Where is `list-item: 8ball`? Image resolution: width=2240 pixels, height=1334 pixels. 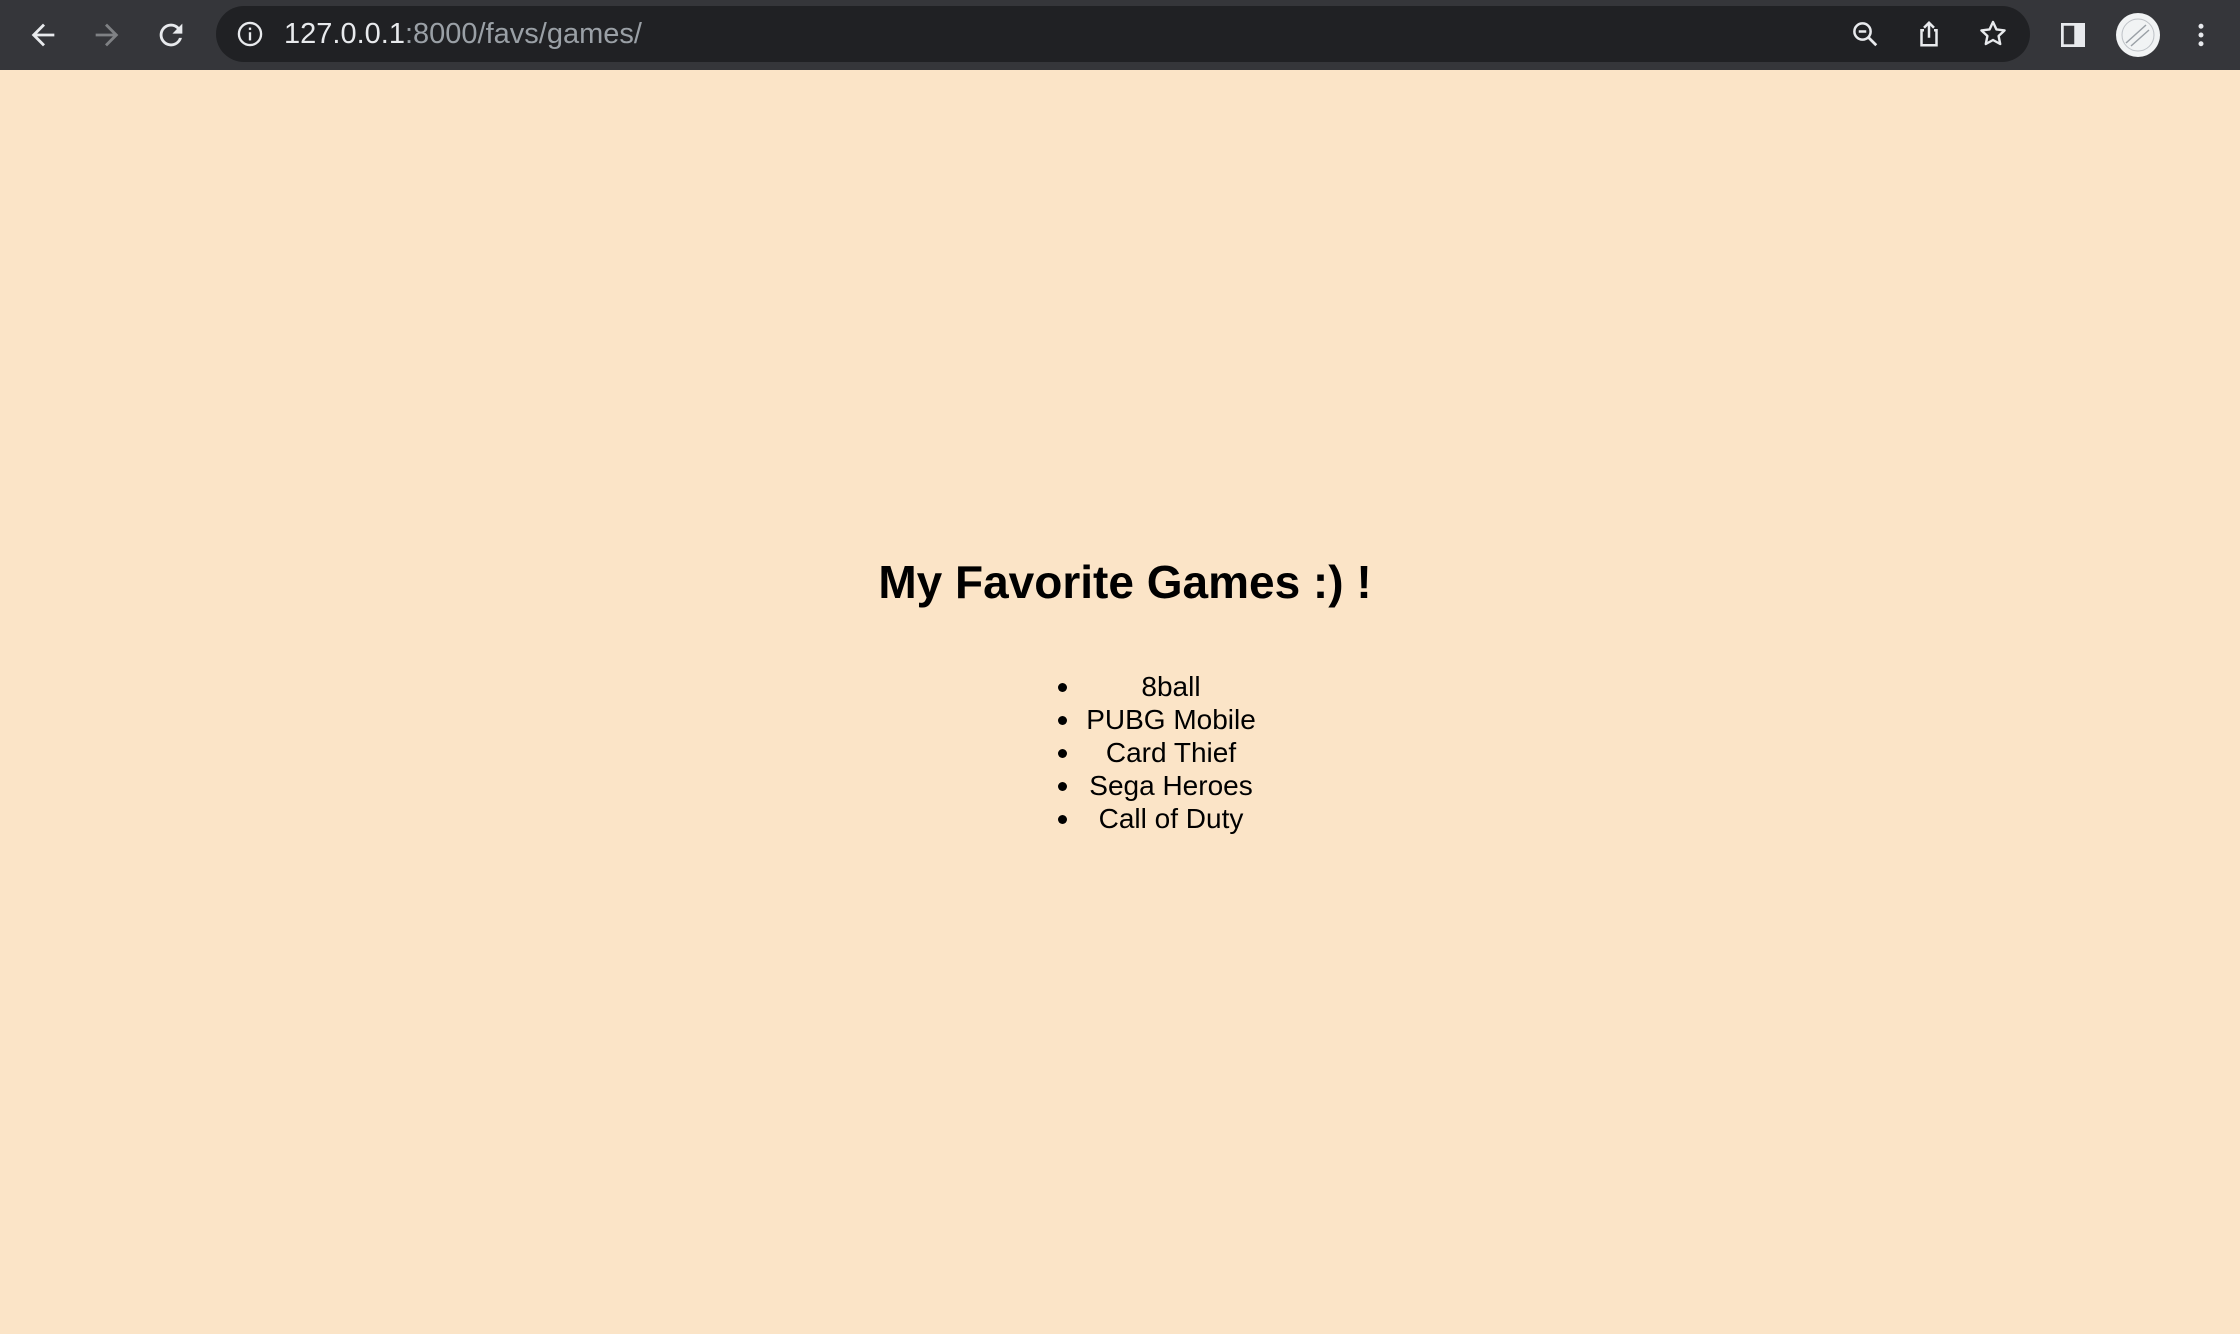
list-item: 8ball is located at coordinates (1158, 686).